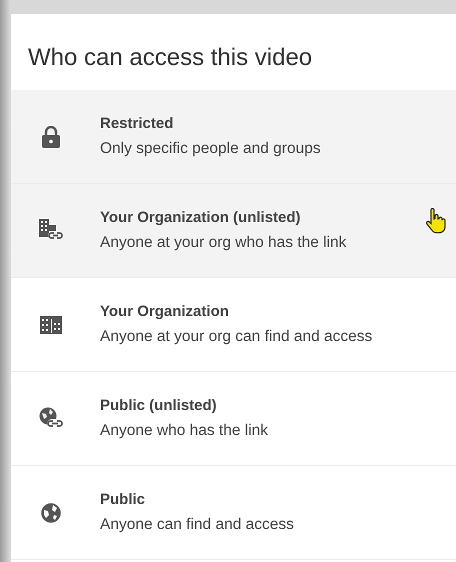 This screenshot has width=456, height=562. Describe the element at coordinates (51, 137) in the screenshot. I see `lock-icon` at that location.